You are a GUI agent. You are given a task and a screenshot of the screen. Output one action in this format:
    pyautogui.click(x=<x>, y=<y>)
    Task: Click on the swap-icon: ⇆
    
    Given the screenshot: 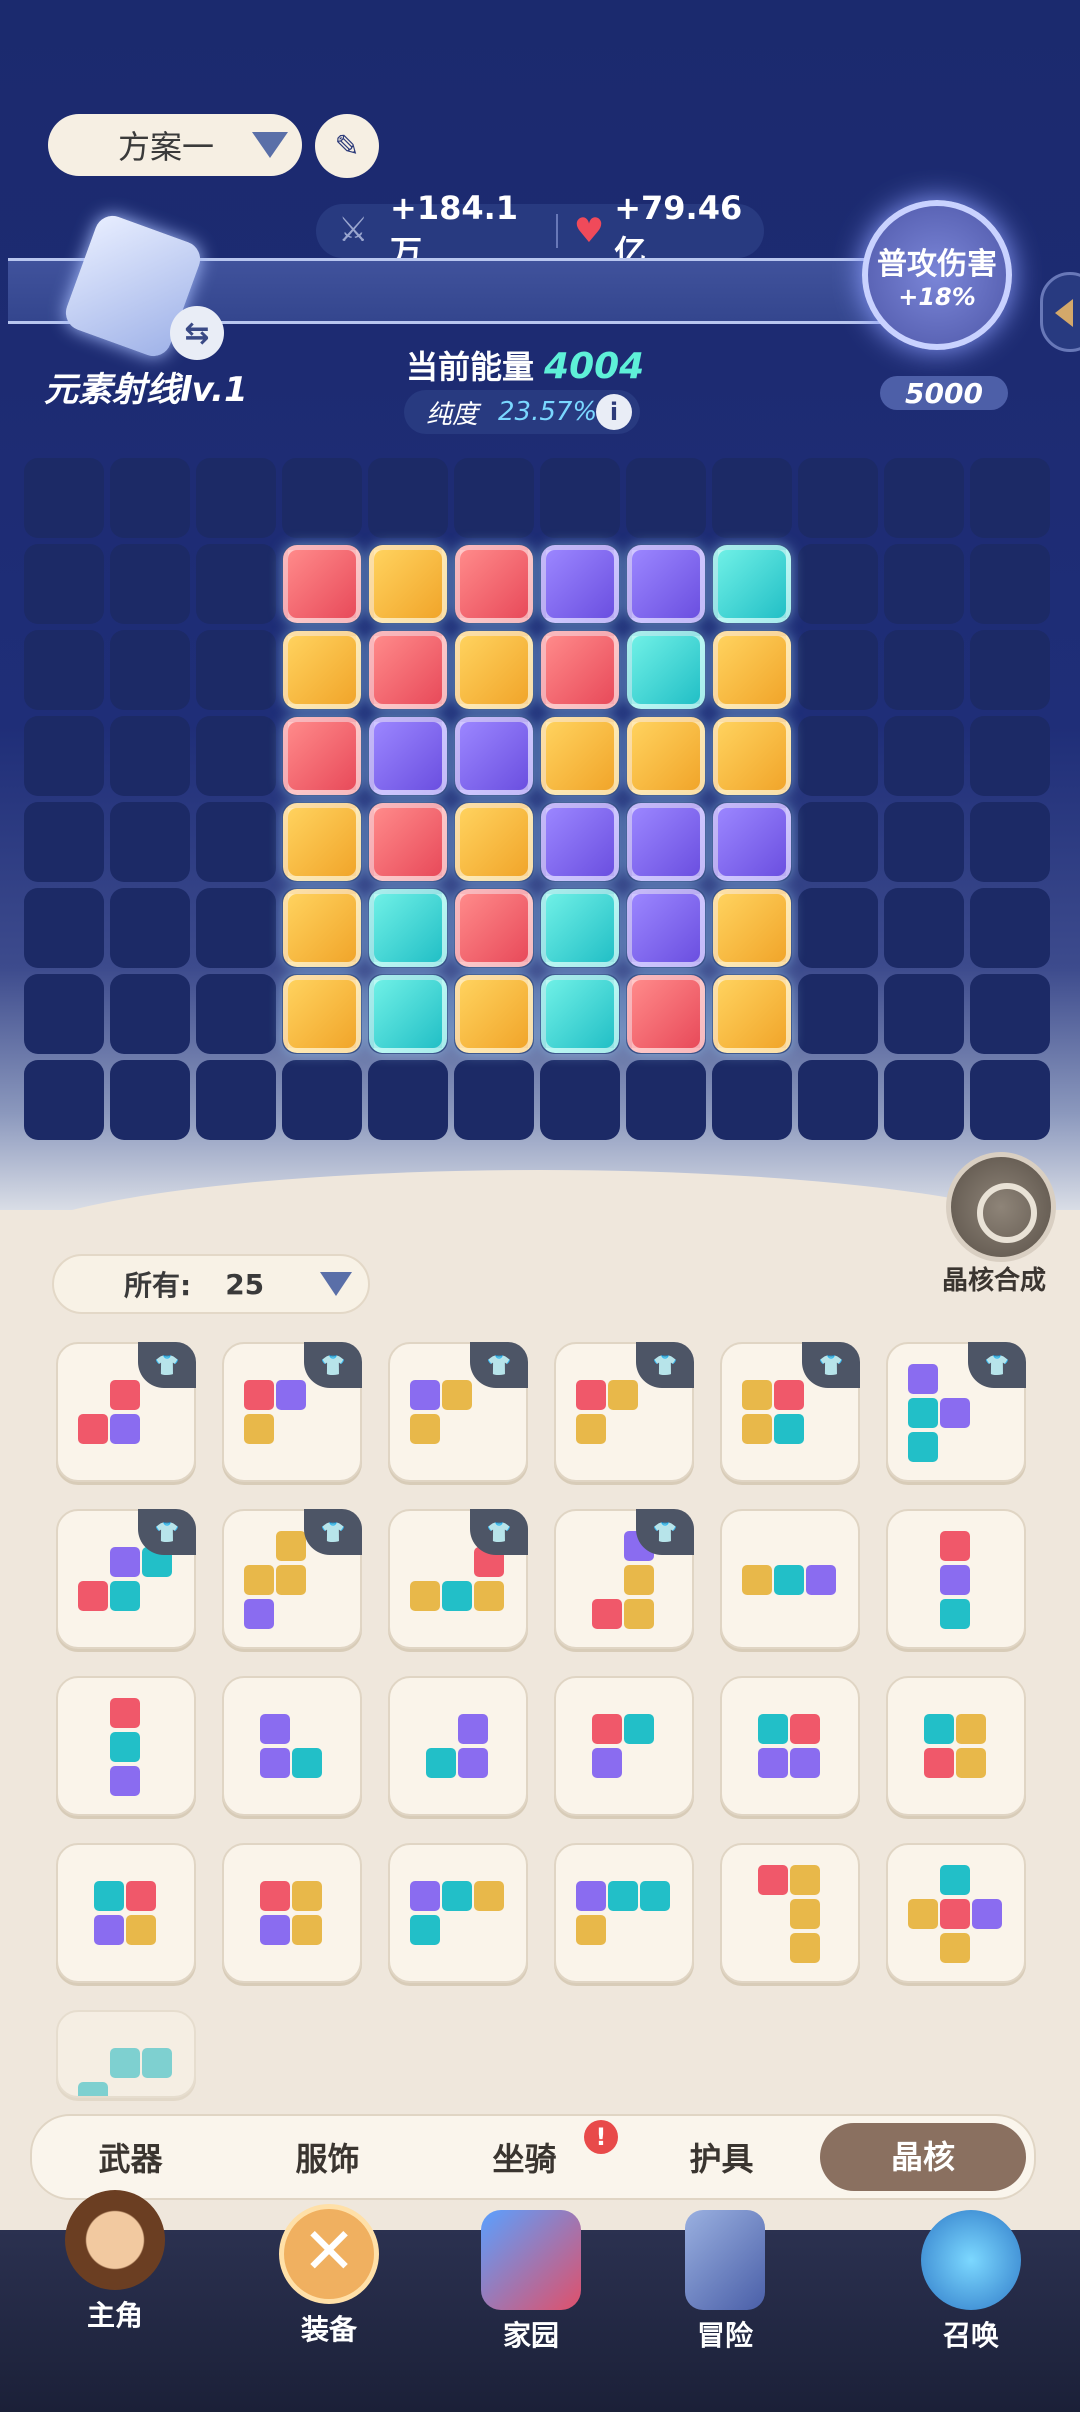 What is the action you would take?
    pyautogui.click(x=197, y=333)
    